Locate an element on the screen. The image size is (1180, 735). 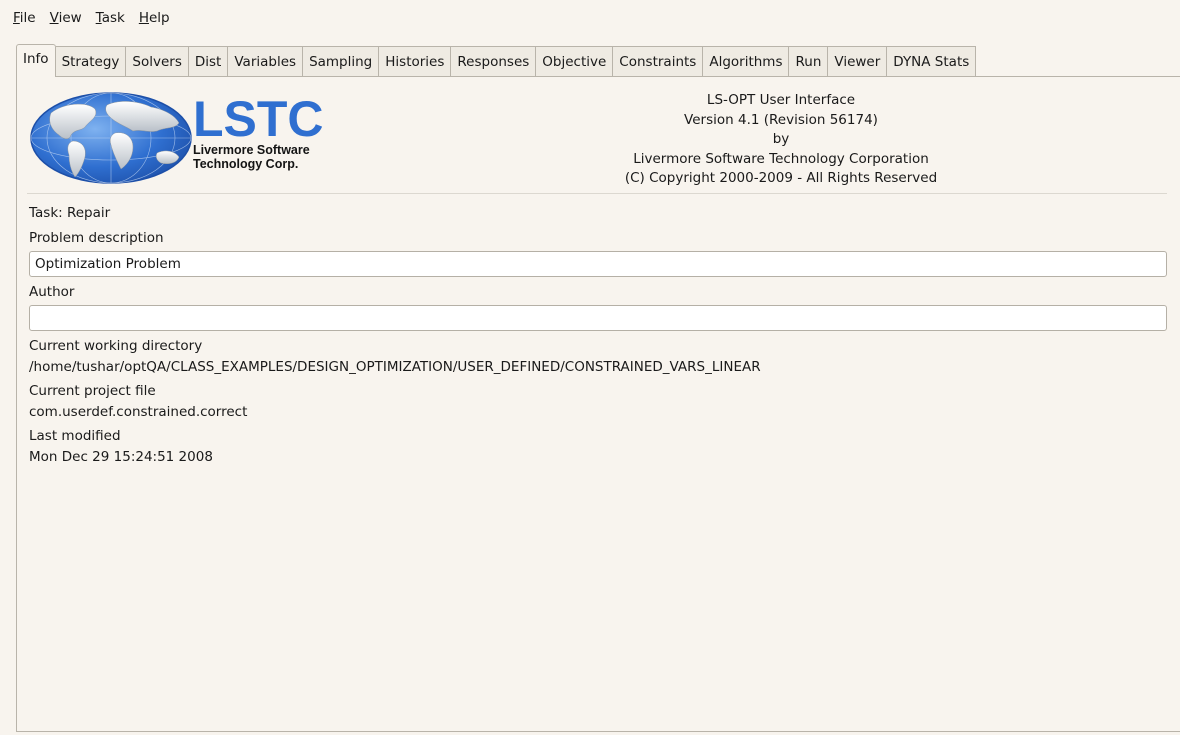
tab-histories: Histories is located at coordinates (415, 61).